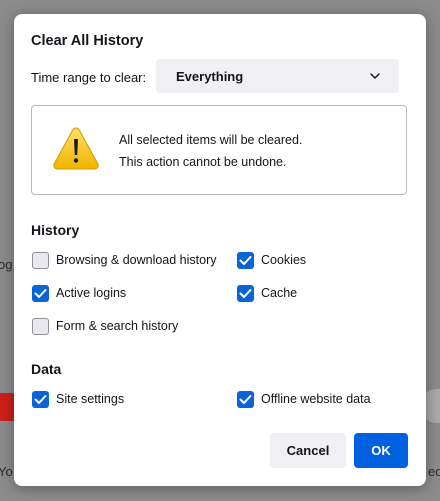 The width and height of the screenshot is (440, 501). What do you see at coordinates (117, 326) in the screenshot?
I see `option-label: Form & search history` at bounding box center [117, 326].